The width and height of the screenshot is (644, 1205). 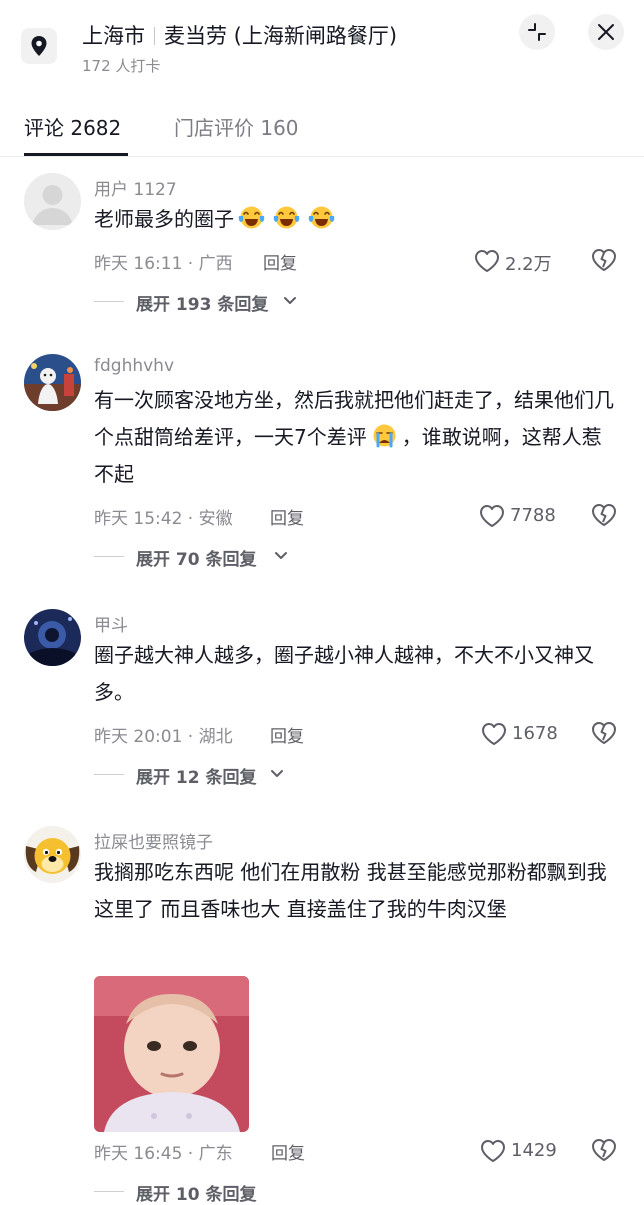 I want to click on header: 上海市 麦当劳 (上海新闸路餐厅) 172 人打卡, so click(x=322, y=46).